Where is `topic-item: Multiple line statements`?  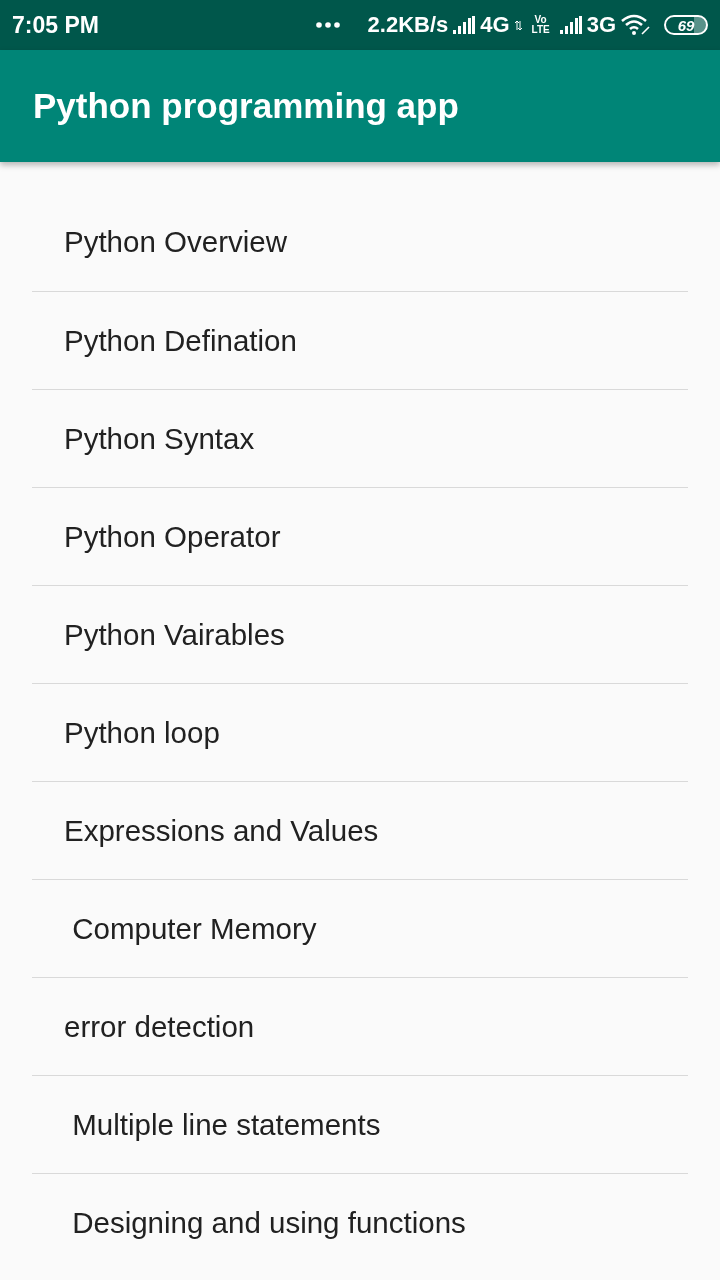
topic-item: Multiple line statements is located at coordinates (360, 1124).